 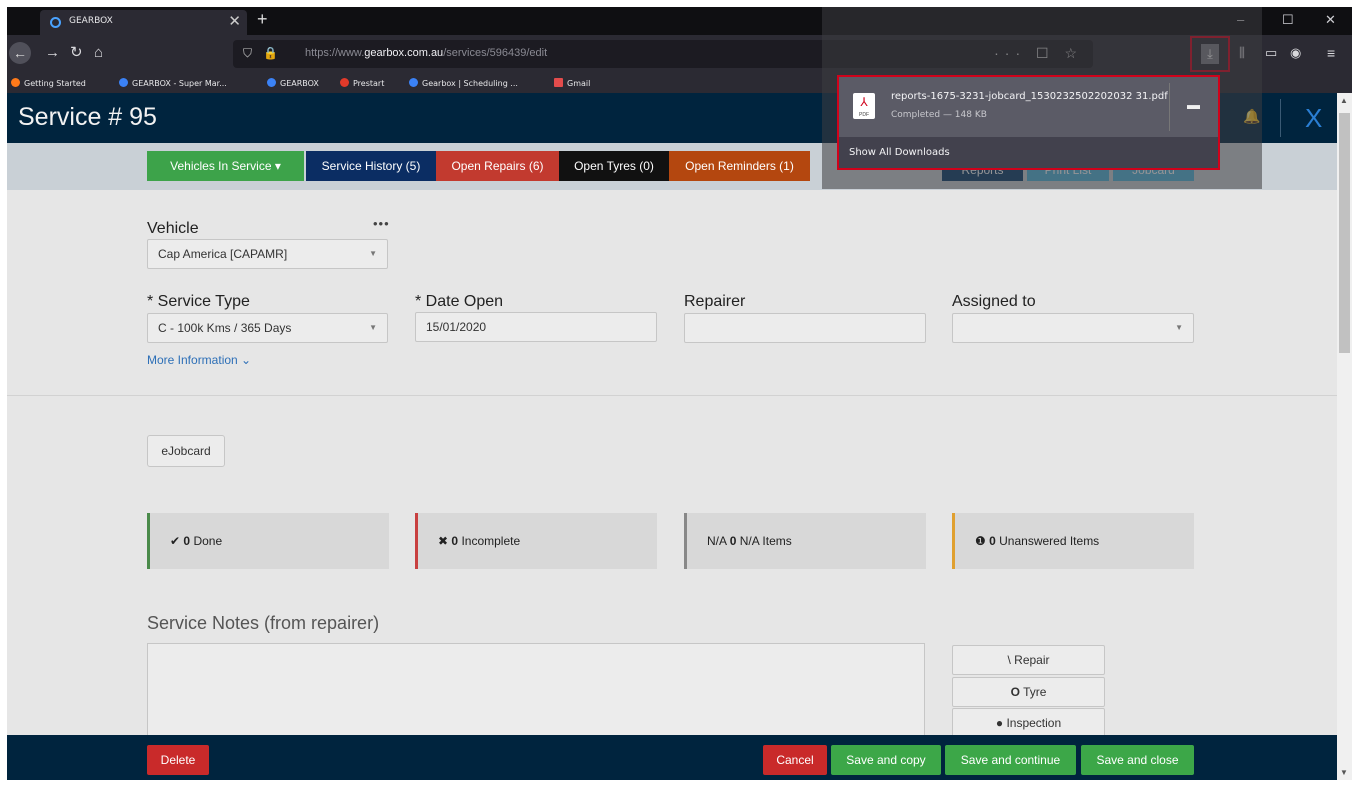 I want to click on menu-icon: ≡, so click(x=1331, y=53).